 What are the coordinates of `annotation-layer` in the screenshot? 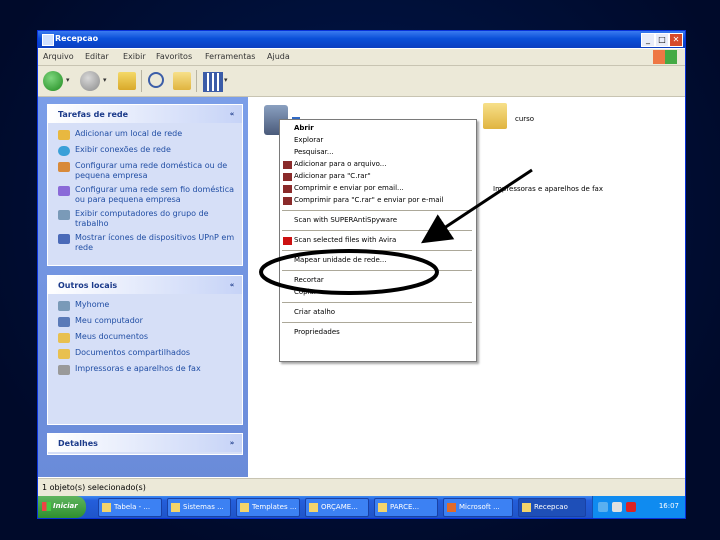 It's located at (396, 231).